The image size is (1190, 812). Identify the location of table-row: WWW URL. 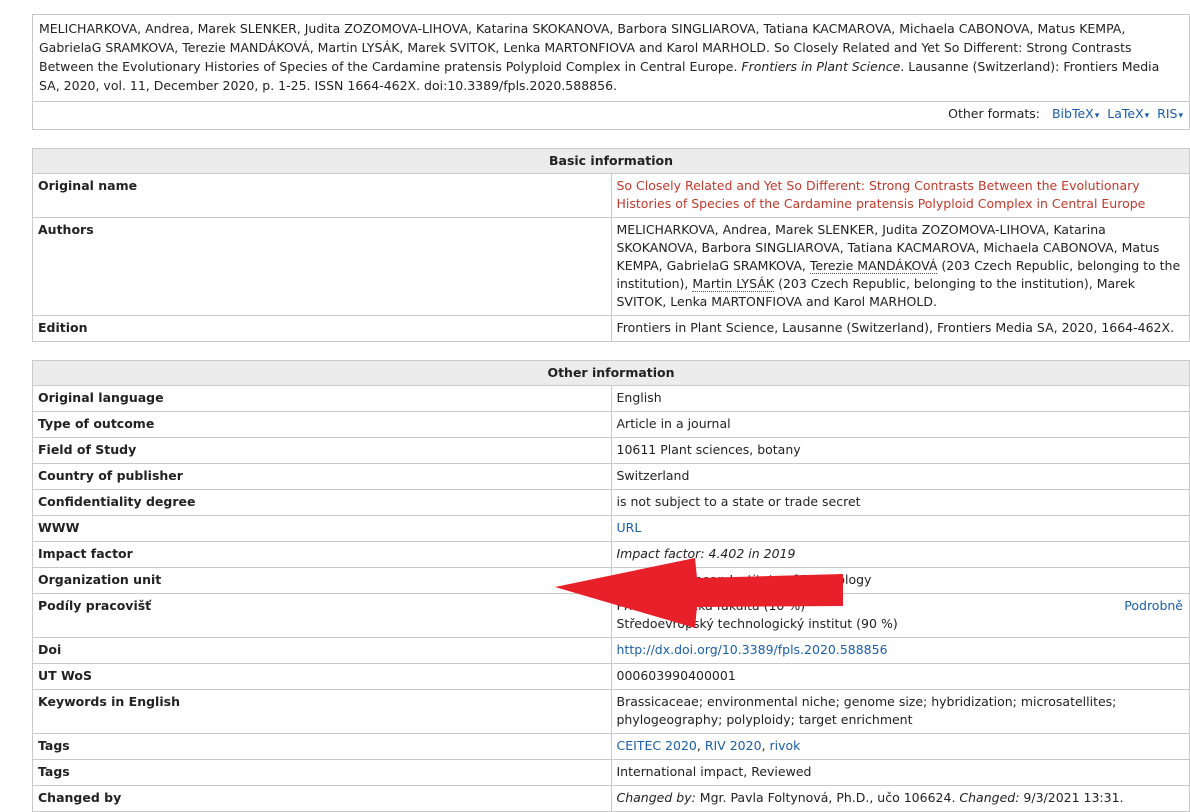
(611, 528).